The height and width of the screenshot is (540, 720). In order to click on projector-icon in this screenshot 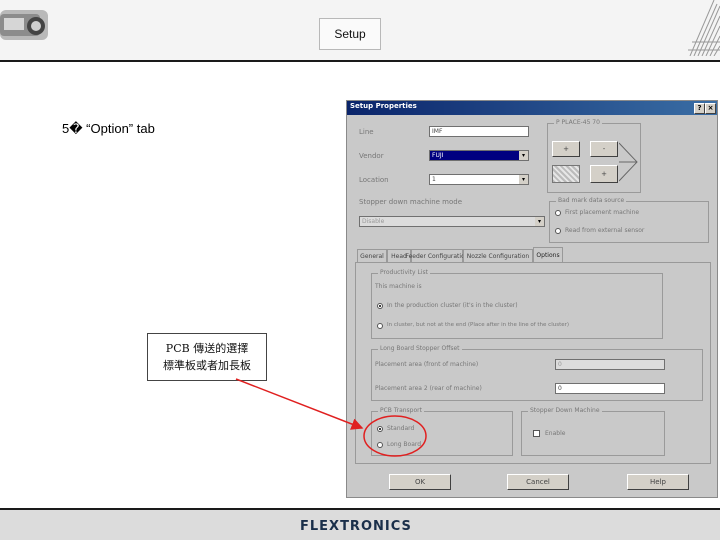, I will do `click(24, 25)`.